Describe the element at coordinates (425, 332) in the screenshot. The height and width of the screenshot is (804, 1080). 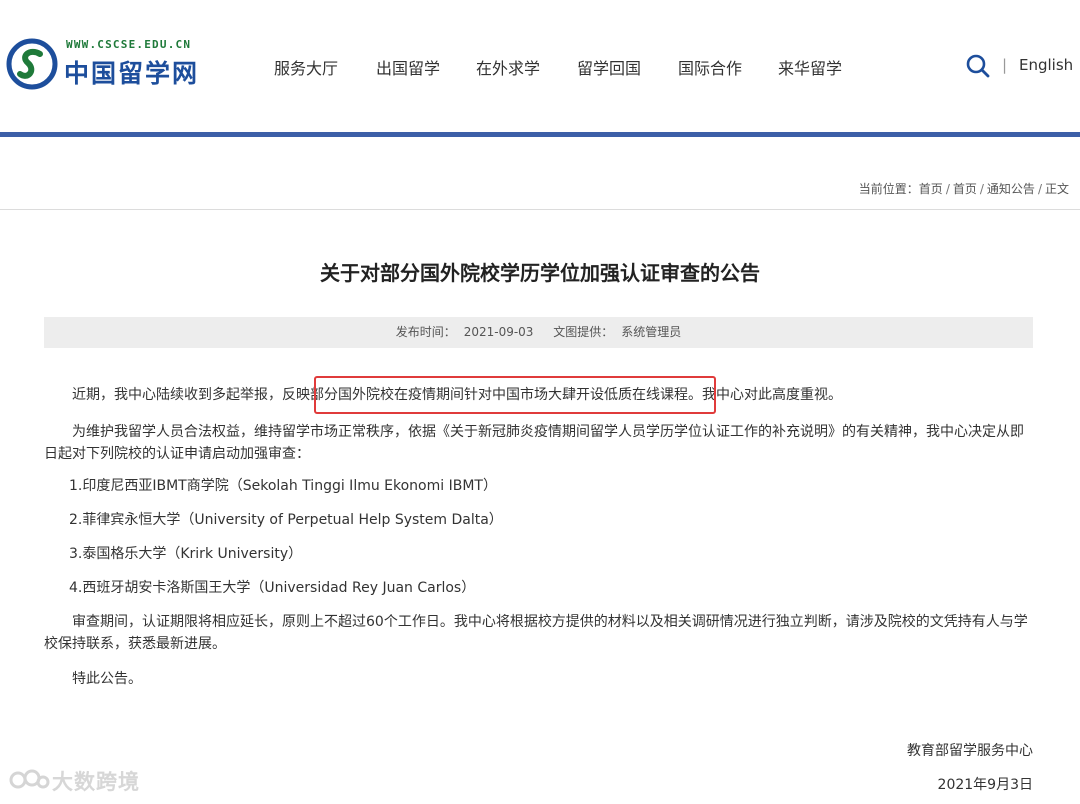
I see `publish-label: 发布时间：` at that location.